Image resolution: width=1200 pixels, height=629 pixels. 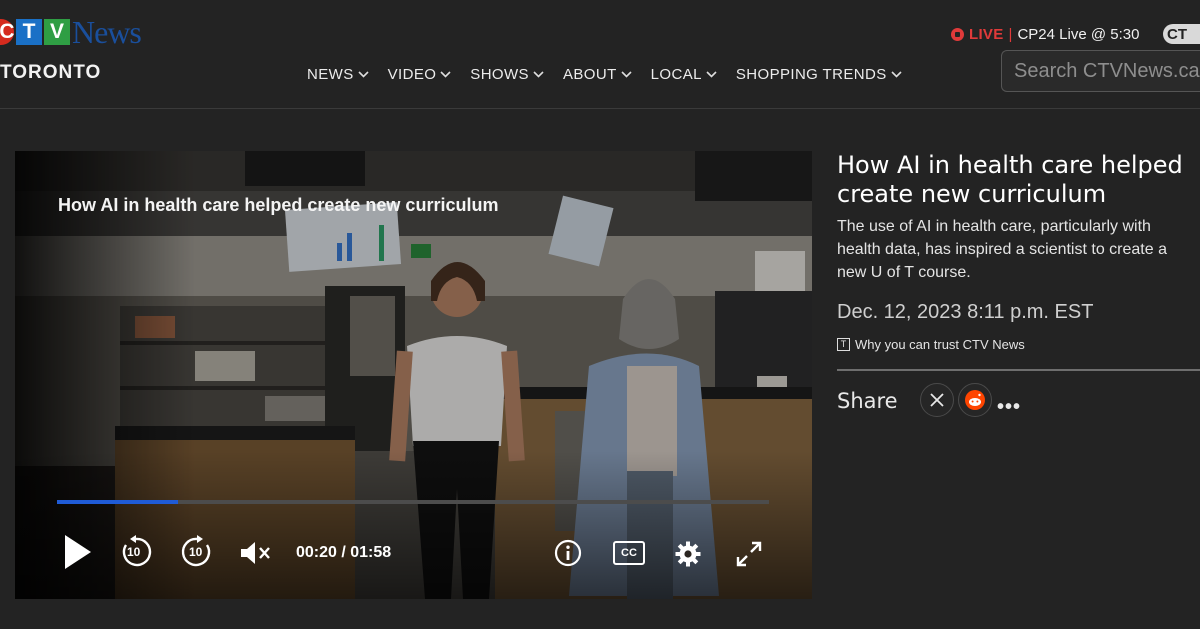 I want to click on ctv-badge: CT, so click(x=1181, y=34).